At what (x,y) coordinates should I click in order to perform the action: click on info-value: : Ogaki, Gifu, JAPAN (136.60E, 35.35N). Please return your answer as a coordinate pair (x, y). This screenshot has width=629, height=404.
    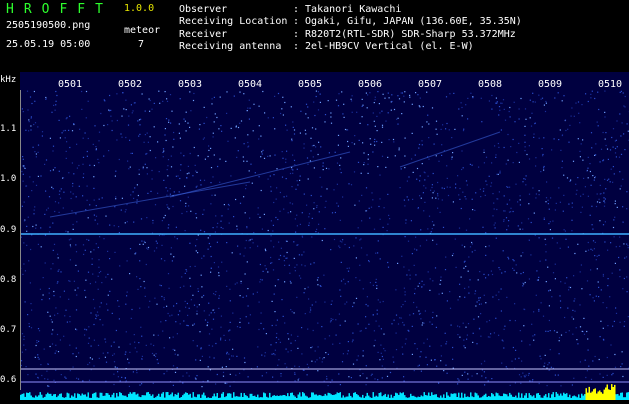
    Looking at the image, I should click on (407, 21).